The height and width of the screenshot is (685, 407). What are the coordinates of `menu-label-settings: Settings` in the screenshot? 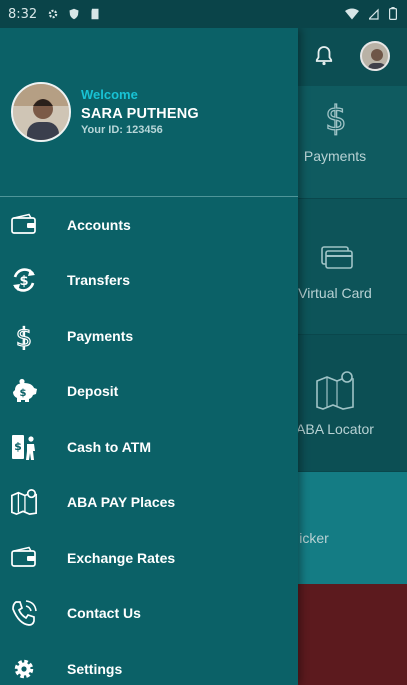 It's located at (95, 668).